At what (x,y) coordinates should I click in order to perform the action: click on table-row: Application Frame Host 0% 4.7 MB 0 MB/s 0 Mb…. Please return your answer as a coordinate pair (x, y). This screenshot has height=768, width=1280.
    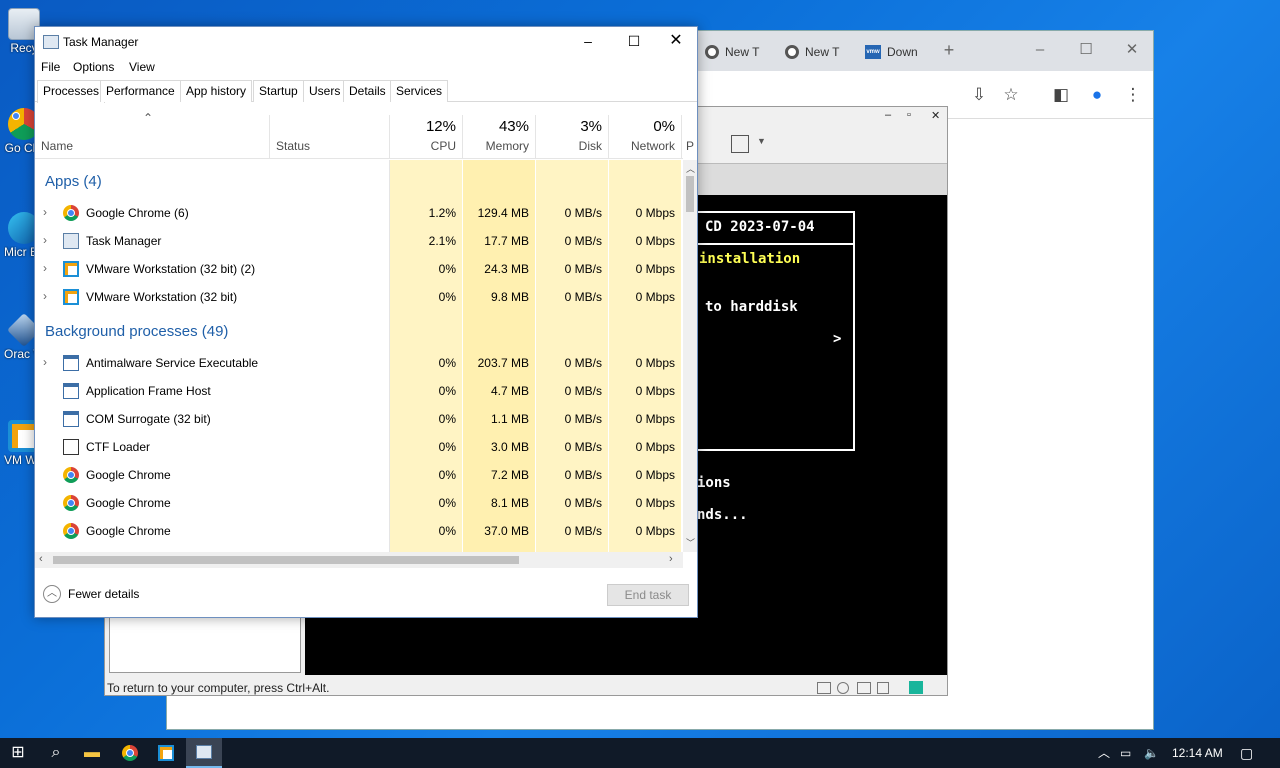
    Looking at the image, I should click on (359, 391).